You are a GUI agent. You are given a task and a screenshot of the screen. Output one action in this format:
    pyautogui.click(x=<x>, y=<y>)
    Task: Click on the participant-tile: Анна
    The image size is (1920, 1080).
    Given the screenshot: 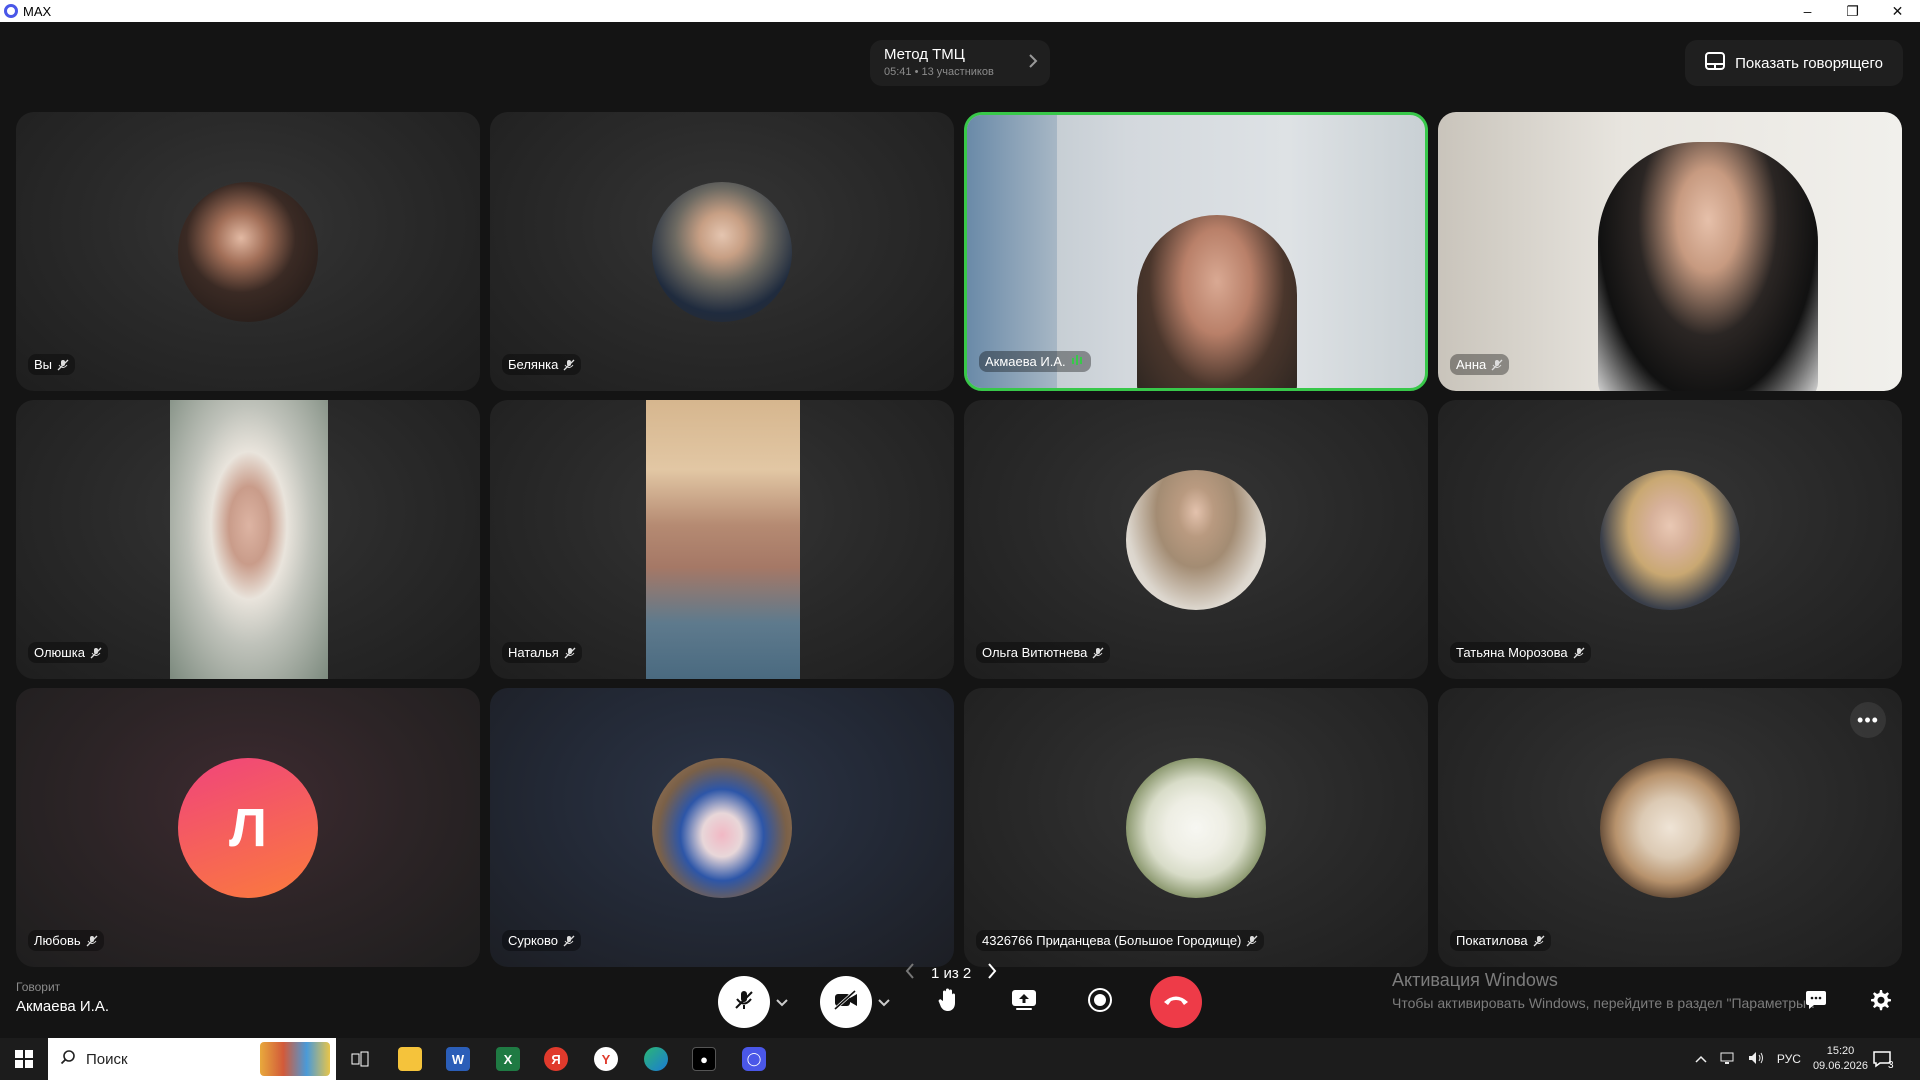 What is the action you would take?
    pyautogui.click(x=1670, y=251)
    